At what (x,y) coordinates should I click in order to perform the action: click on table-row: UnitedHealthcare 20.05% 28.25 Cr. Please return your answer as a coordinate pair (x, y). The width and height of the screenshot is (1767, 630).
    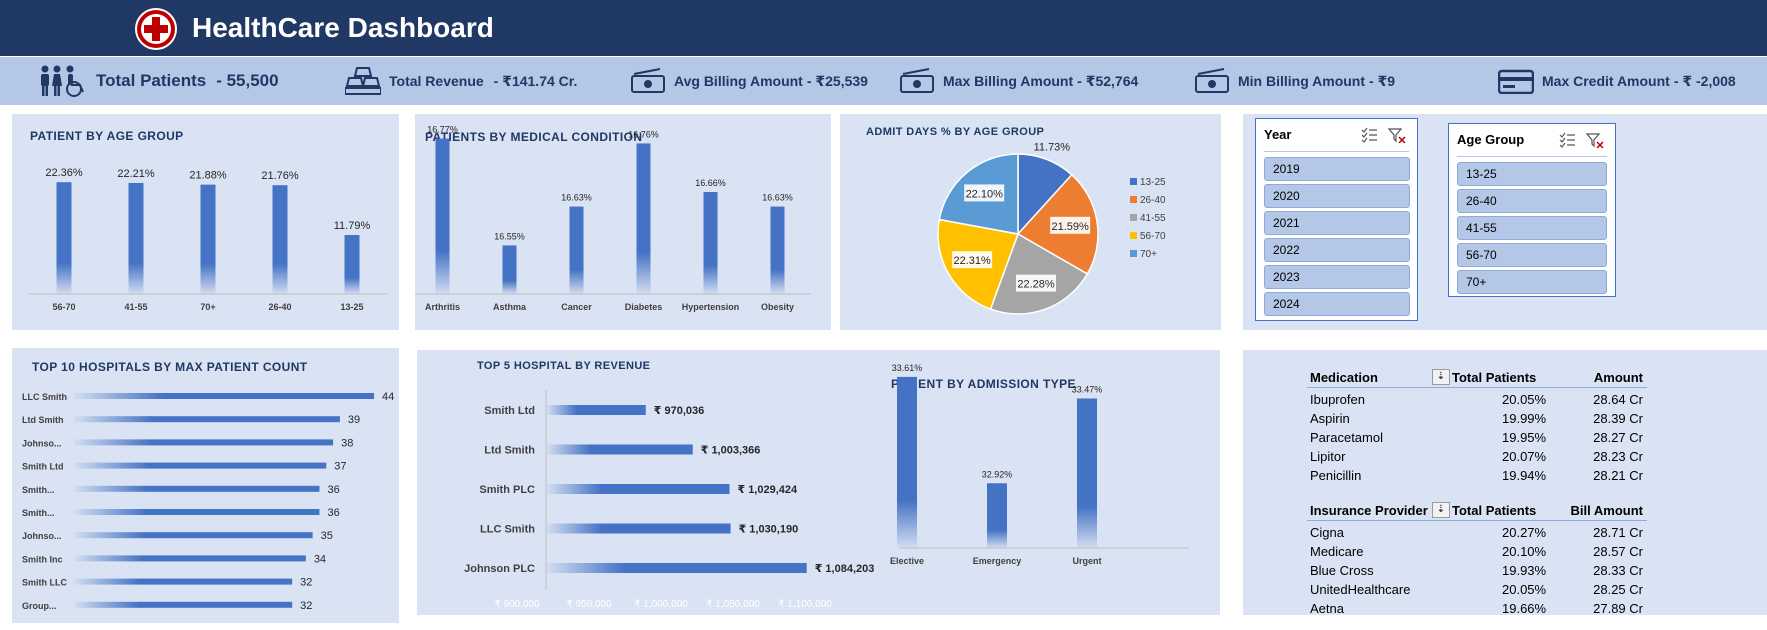
    Looking at the image, I should click on (1477, 591).